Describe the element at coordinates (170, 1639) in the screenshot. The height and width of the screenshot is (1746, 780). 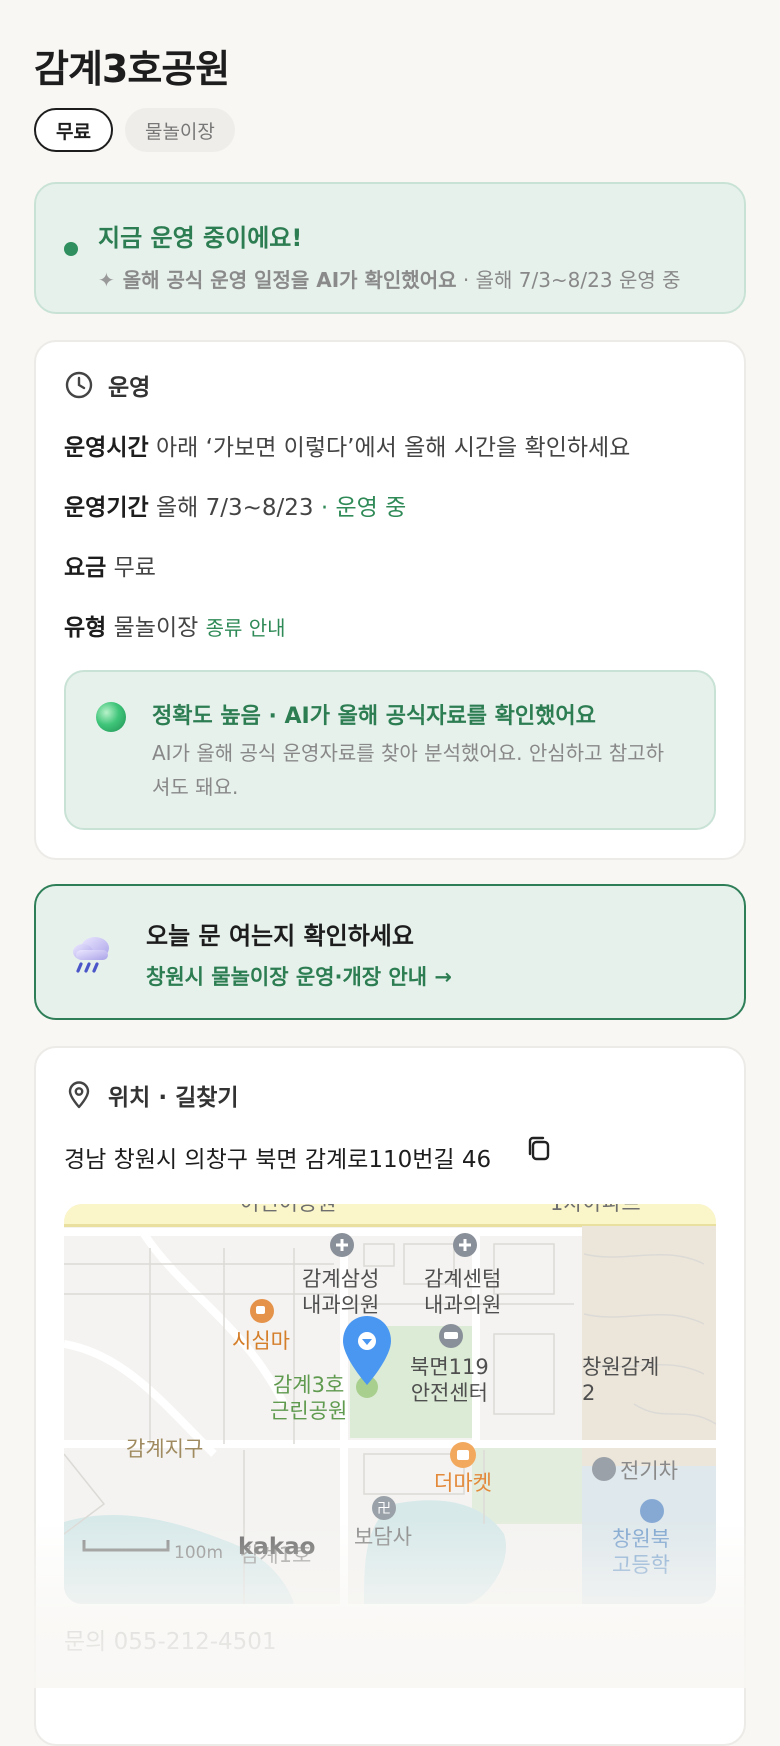
I see `contact-phone: 문의 055-212-4501` at that location.